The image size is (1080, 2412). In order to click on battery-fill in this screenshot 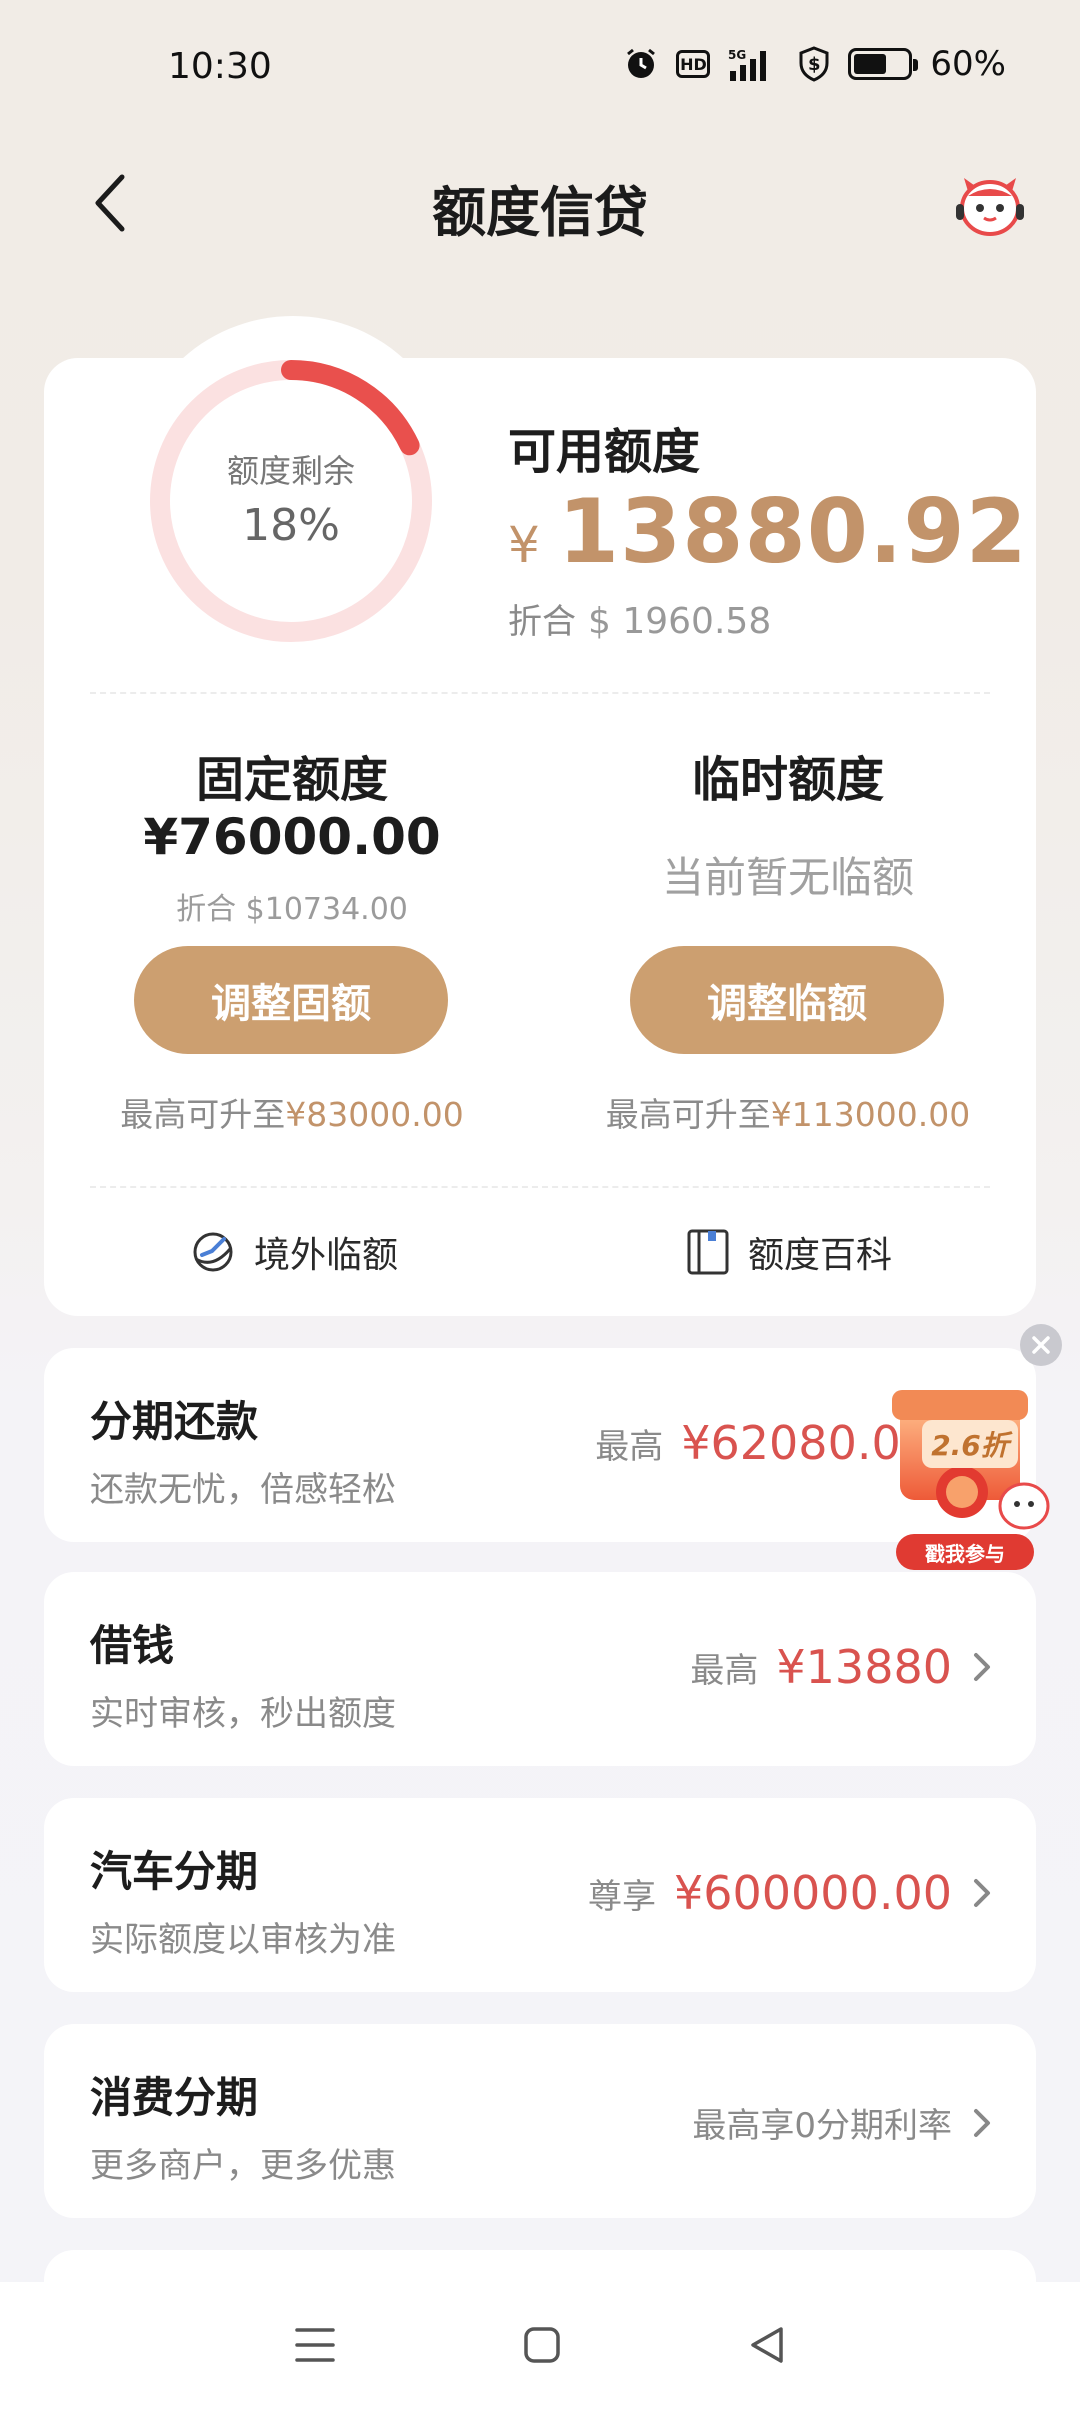, I will do `click(870, 64)`.